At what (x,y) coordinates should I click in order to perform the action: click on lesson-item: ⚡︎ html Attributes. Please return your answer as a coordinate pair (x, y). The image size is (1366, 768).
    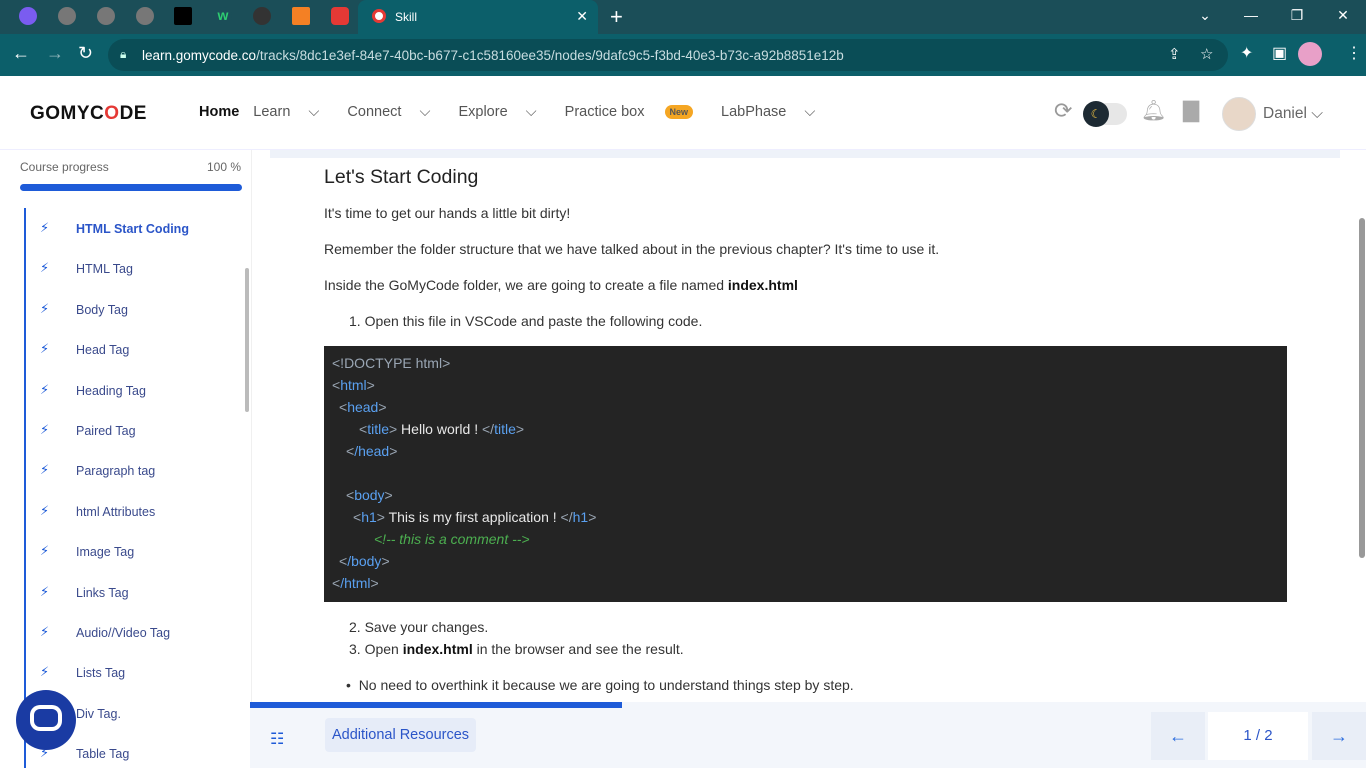
    Looking at the image, I should click on (138, 511).